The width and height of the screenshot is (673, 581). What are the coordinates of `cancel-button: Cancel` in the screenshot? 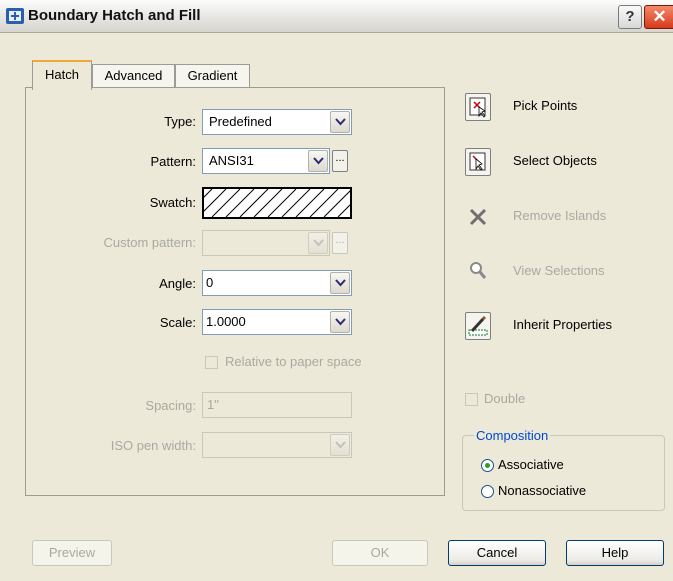 It's located at (497, 553).